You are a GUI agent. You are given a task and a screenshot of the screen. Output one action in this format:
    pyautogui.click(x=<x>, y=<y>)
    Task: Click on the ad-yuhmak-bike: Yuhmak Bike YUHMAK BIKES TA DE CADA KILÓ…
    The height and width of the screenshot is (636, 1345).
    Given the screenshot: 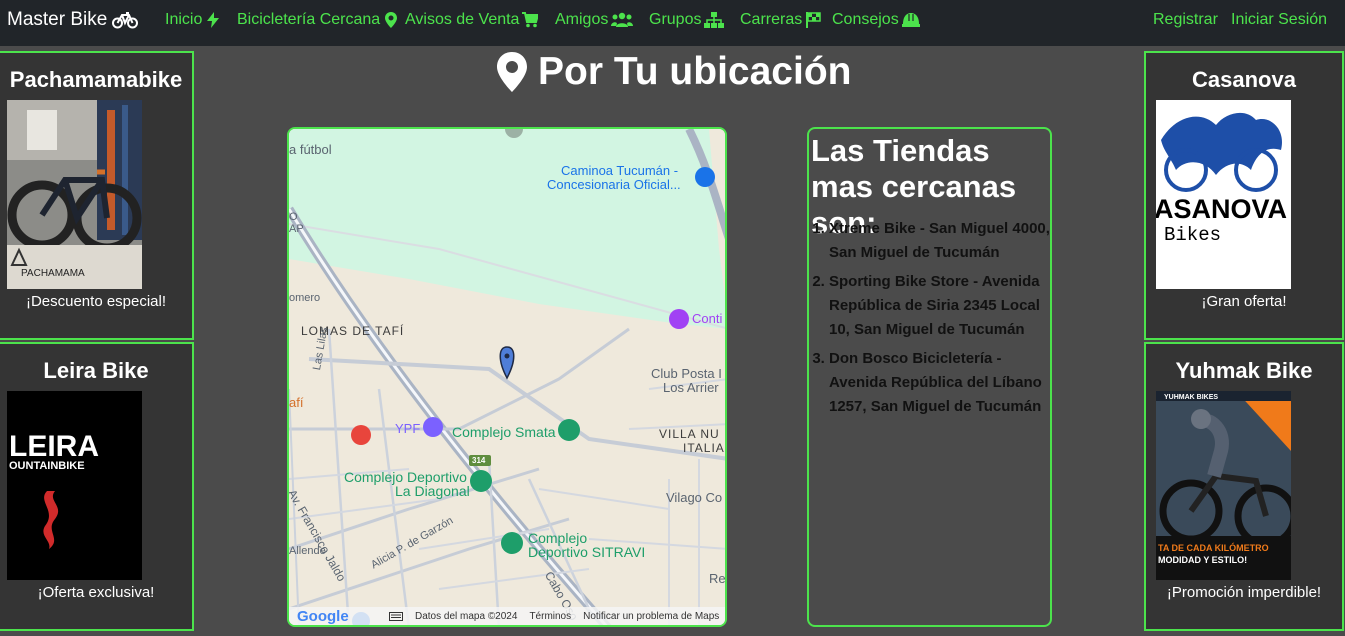 What is the action you would take?
    pyautogui.click(x=1244, y=486)
    